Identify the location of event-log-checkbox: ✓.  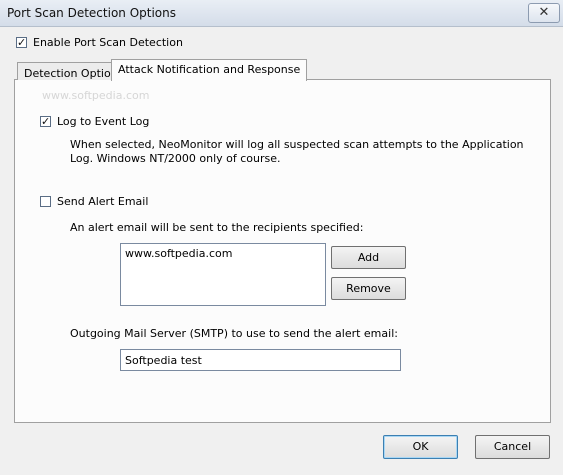
(45, 121).